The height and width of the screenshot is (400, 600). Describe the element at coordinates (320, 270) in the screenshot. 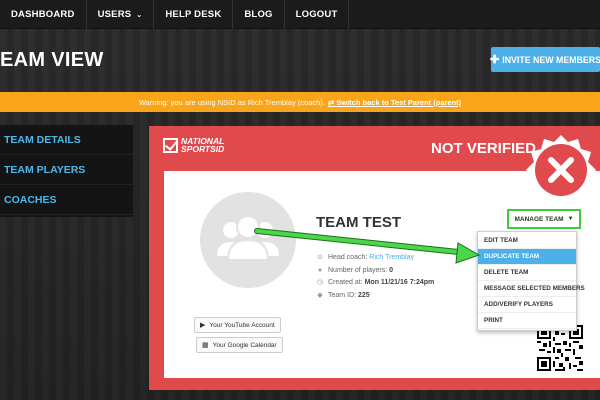

I see `user-icon: ●` at that location.